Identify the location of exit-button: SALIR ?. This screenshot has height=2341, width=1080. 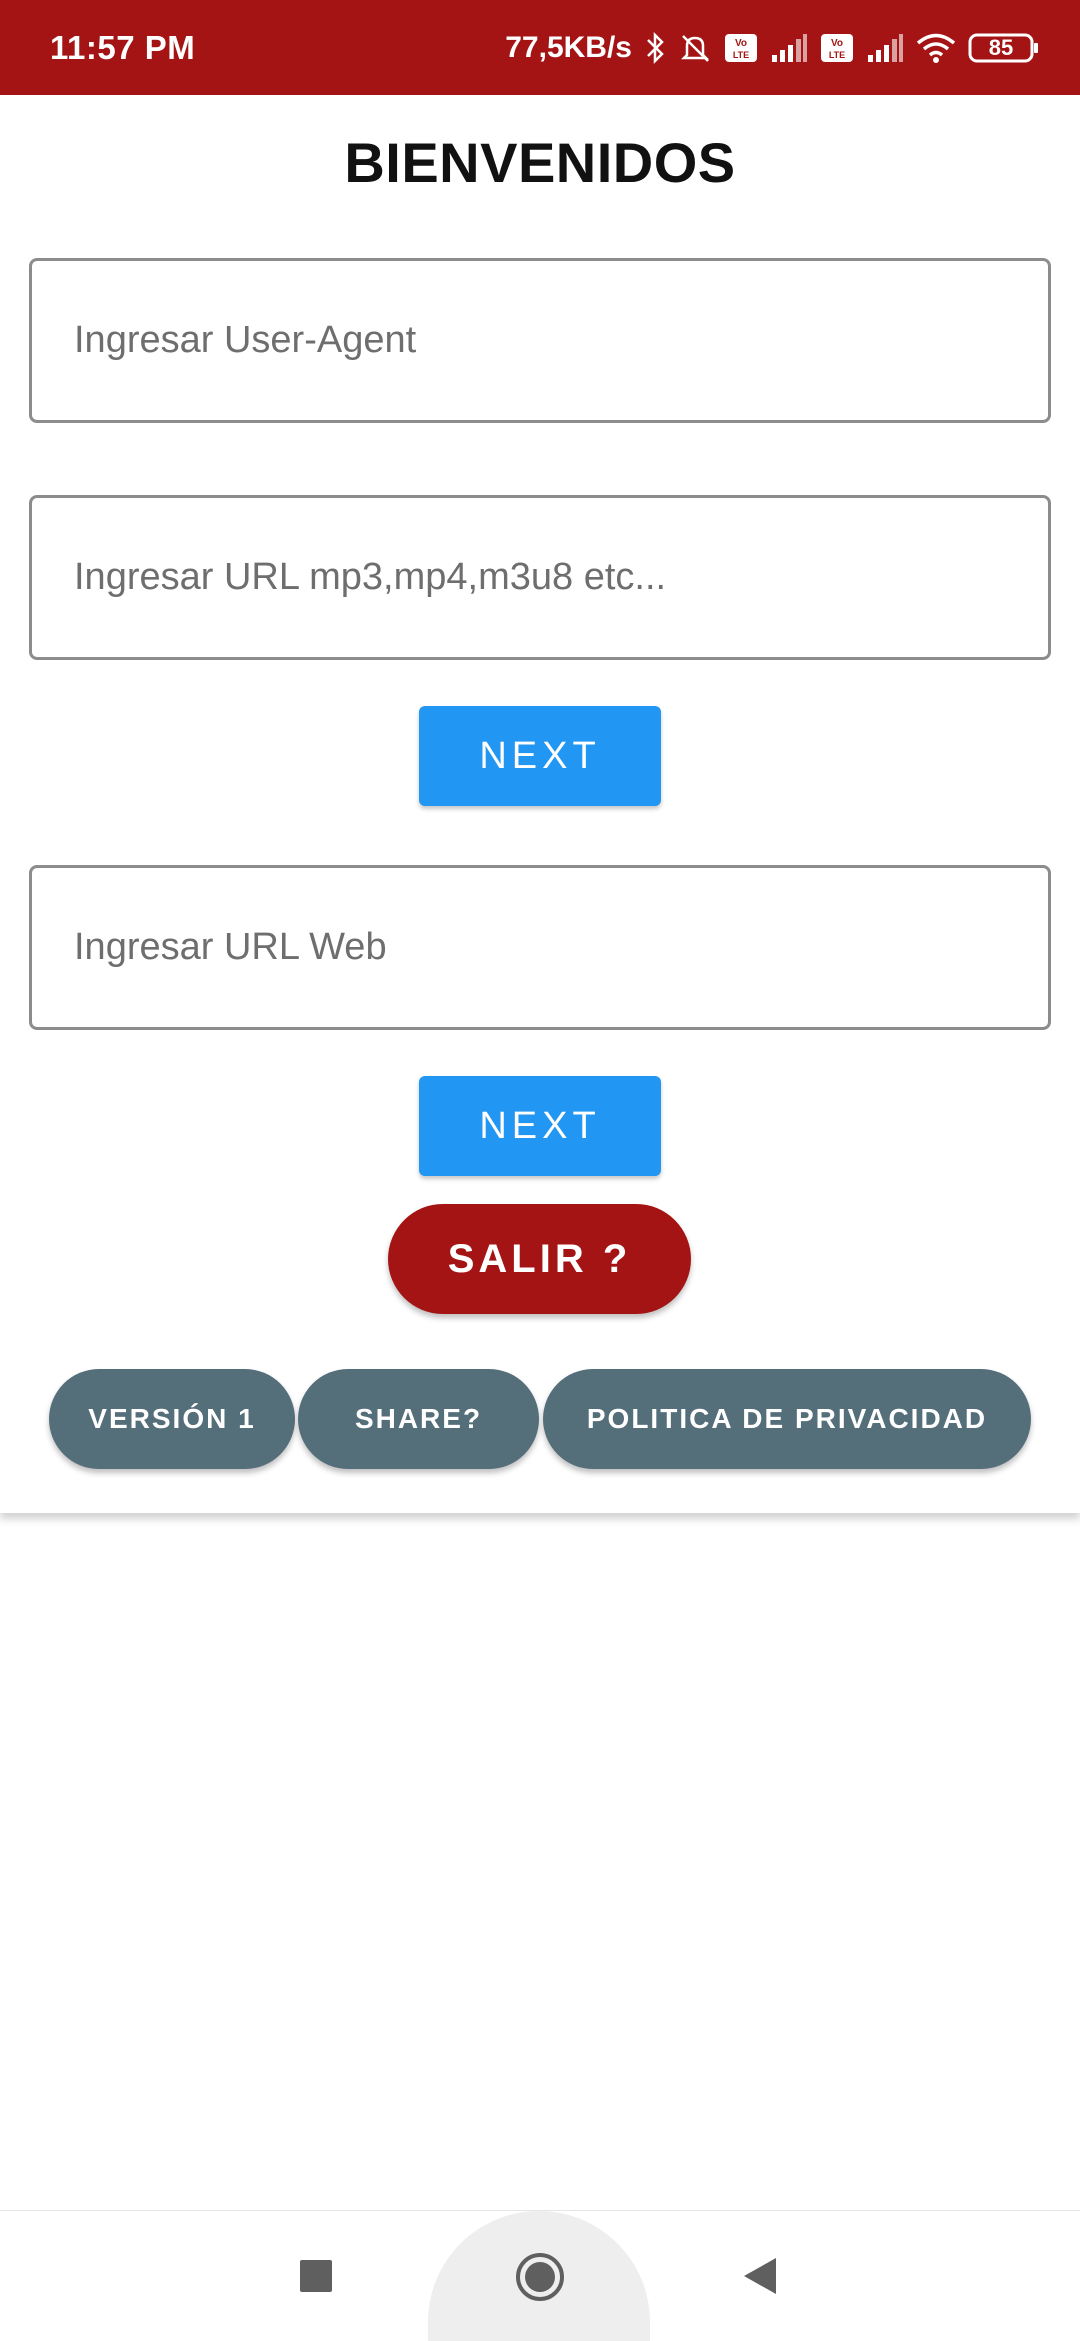
(539, 1259).